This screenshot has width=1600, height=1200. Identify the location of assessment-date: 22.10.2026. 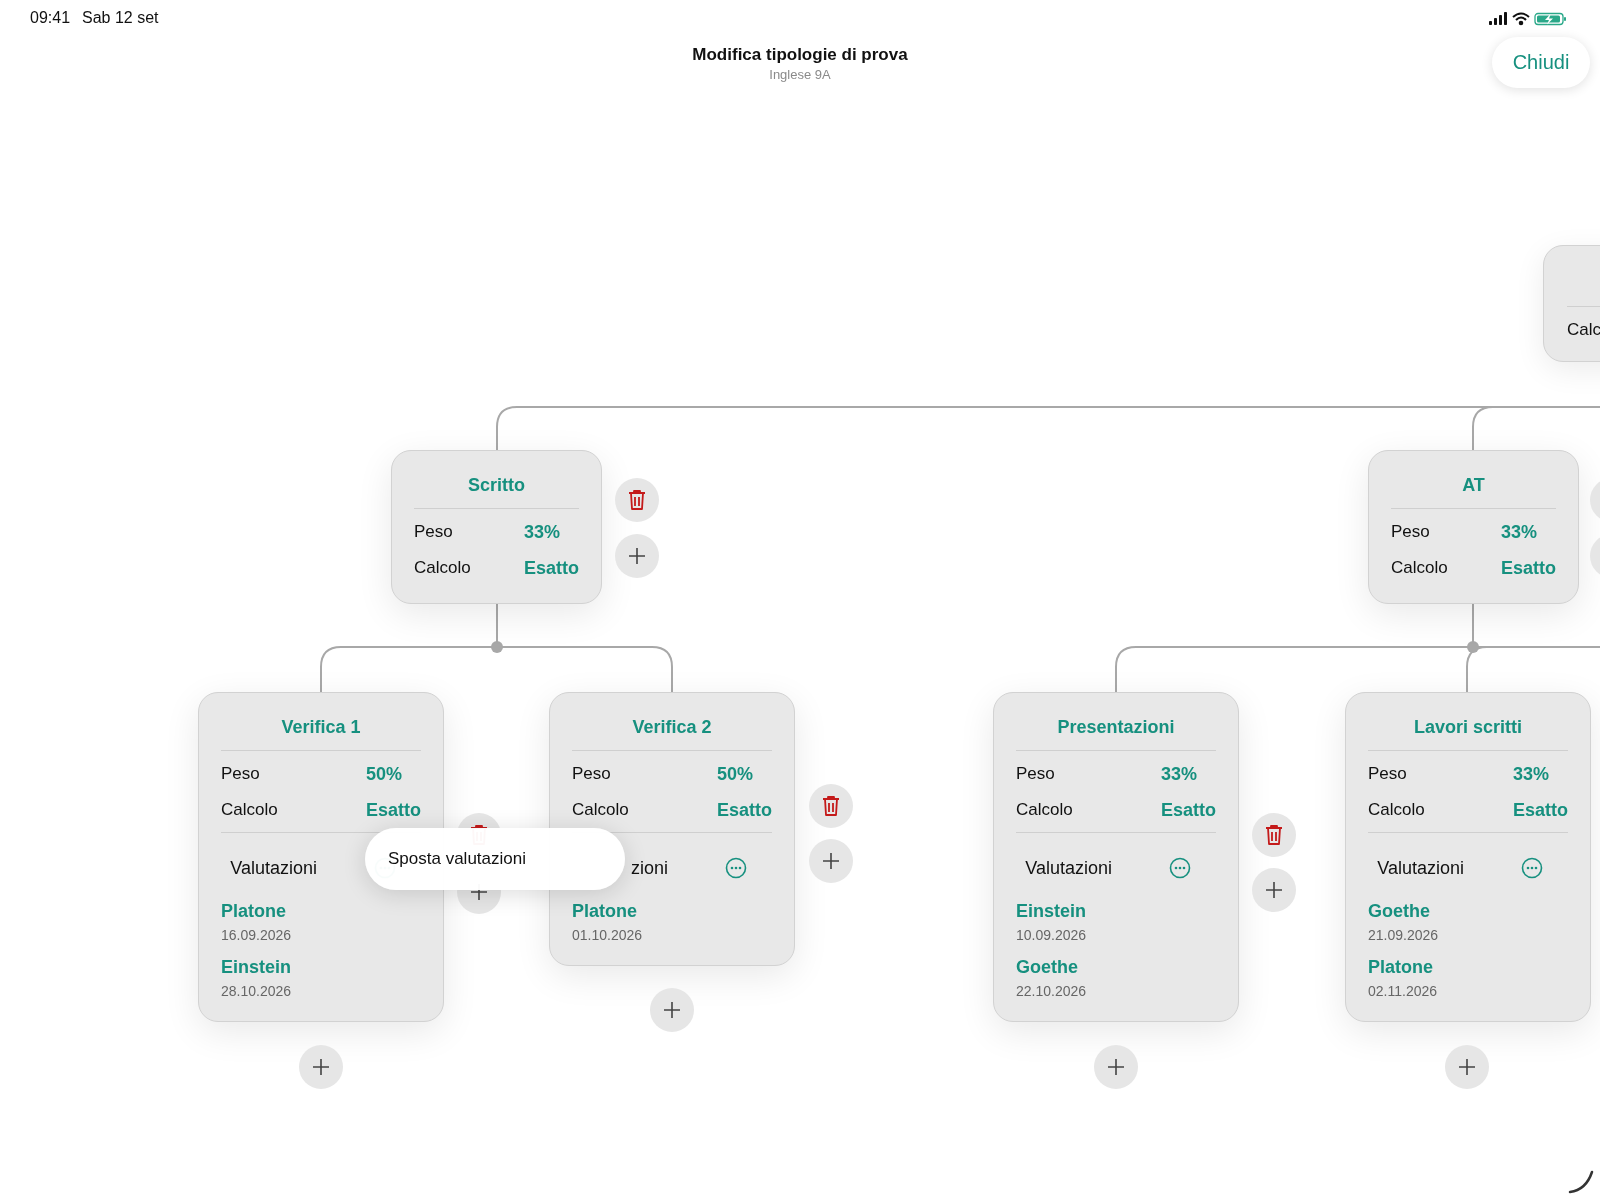
(1052, 991).